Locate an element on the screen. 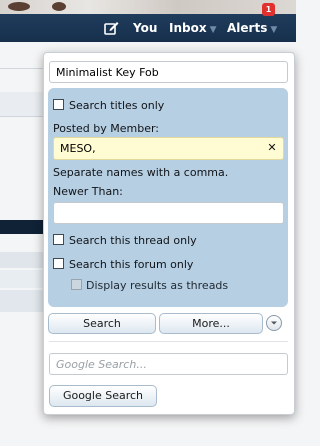  alerts-count-badge: 1 is located at coordinates (268, 9).